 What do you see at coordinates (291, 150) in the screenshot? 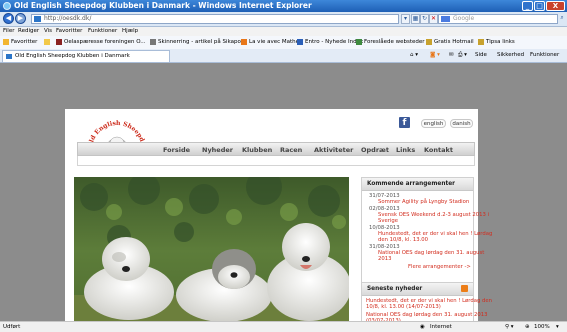
I see `nav-racen: Racen` at bounding box center [291, 150].